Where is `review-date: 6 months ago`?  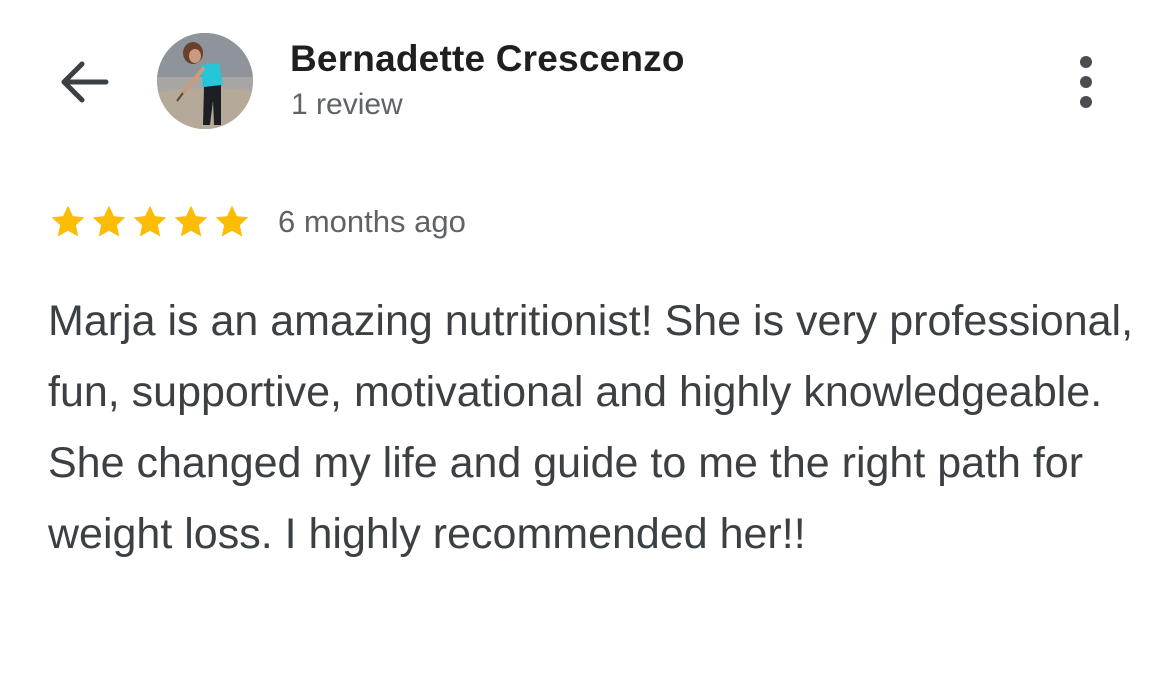
review-date: 6 months ago is located at coordinates (372, 221).